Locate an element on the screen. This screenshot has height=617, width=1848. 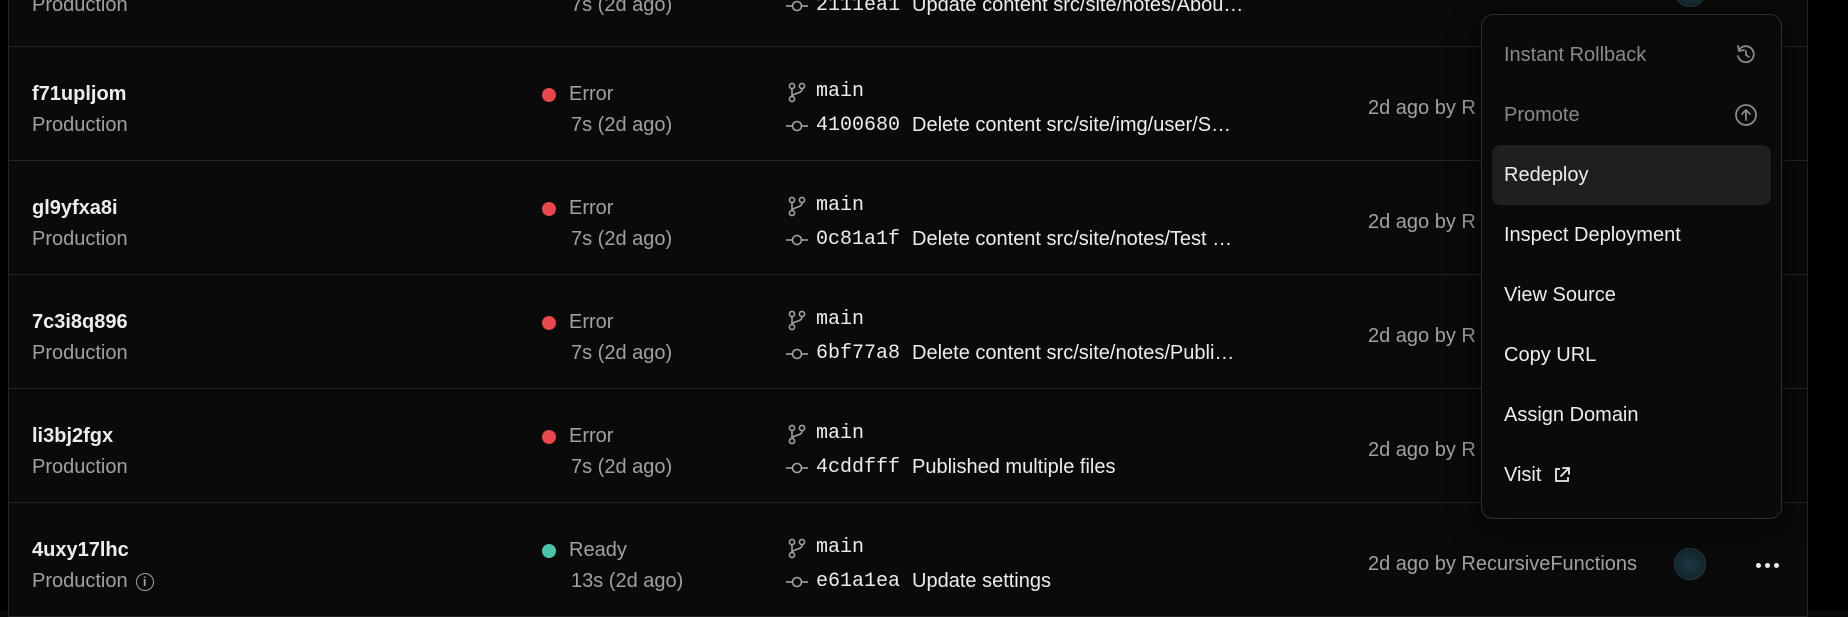
menu-item-assign-domain: Assign Domain is located at coordinates (1631, 415).